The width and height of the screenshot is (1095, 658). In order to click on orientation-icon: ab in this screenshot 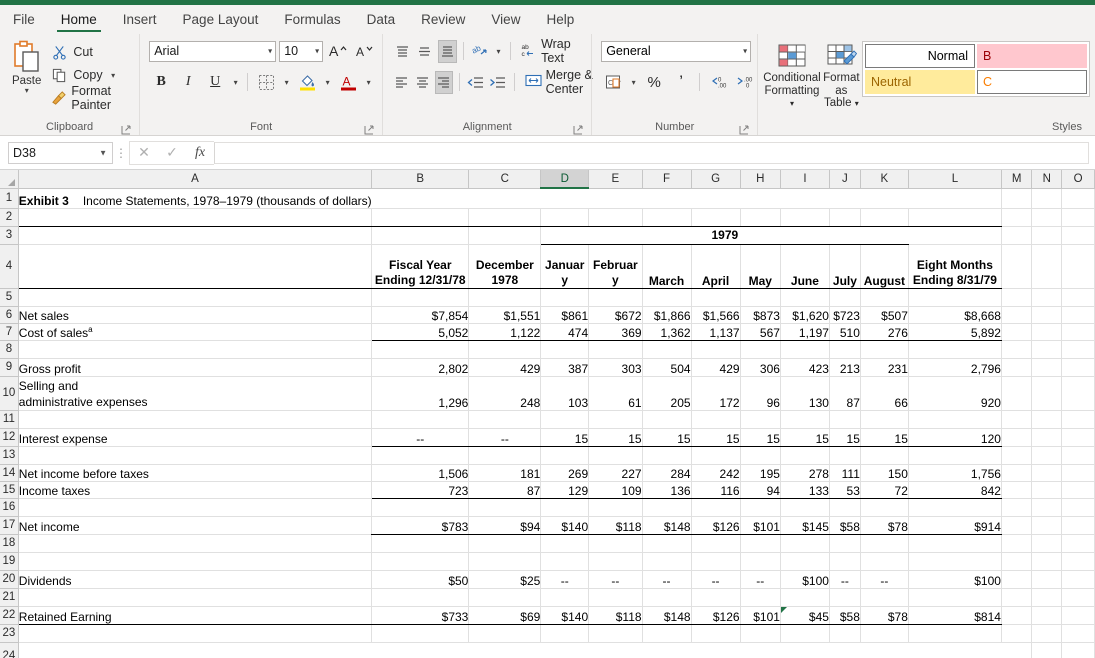, I will do `click(480, 51)`.